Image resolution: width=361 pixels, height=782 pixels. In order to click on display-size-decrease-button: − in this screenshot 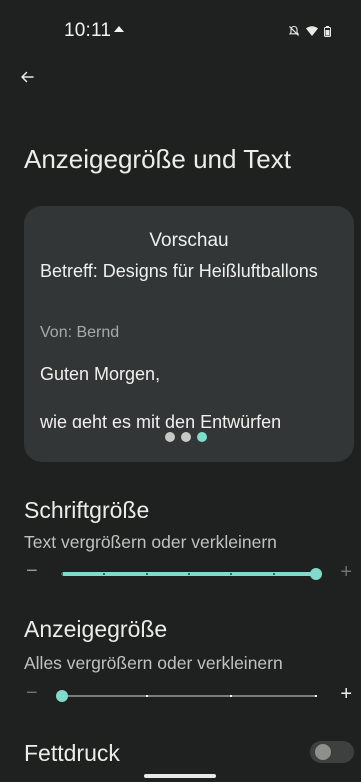, I will do `click(32, 693)`.